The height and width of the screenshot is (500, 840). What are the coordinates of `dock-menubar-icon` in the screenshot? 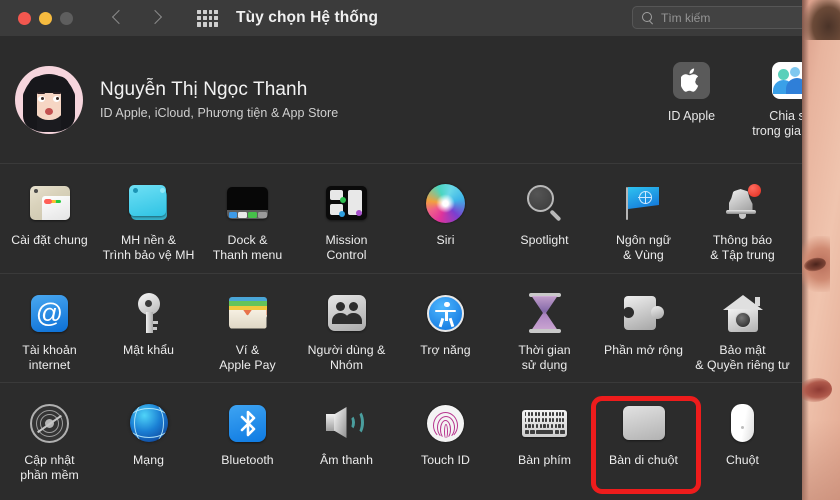 It's located at (247, 203).